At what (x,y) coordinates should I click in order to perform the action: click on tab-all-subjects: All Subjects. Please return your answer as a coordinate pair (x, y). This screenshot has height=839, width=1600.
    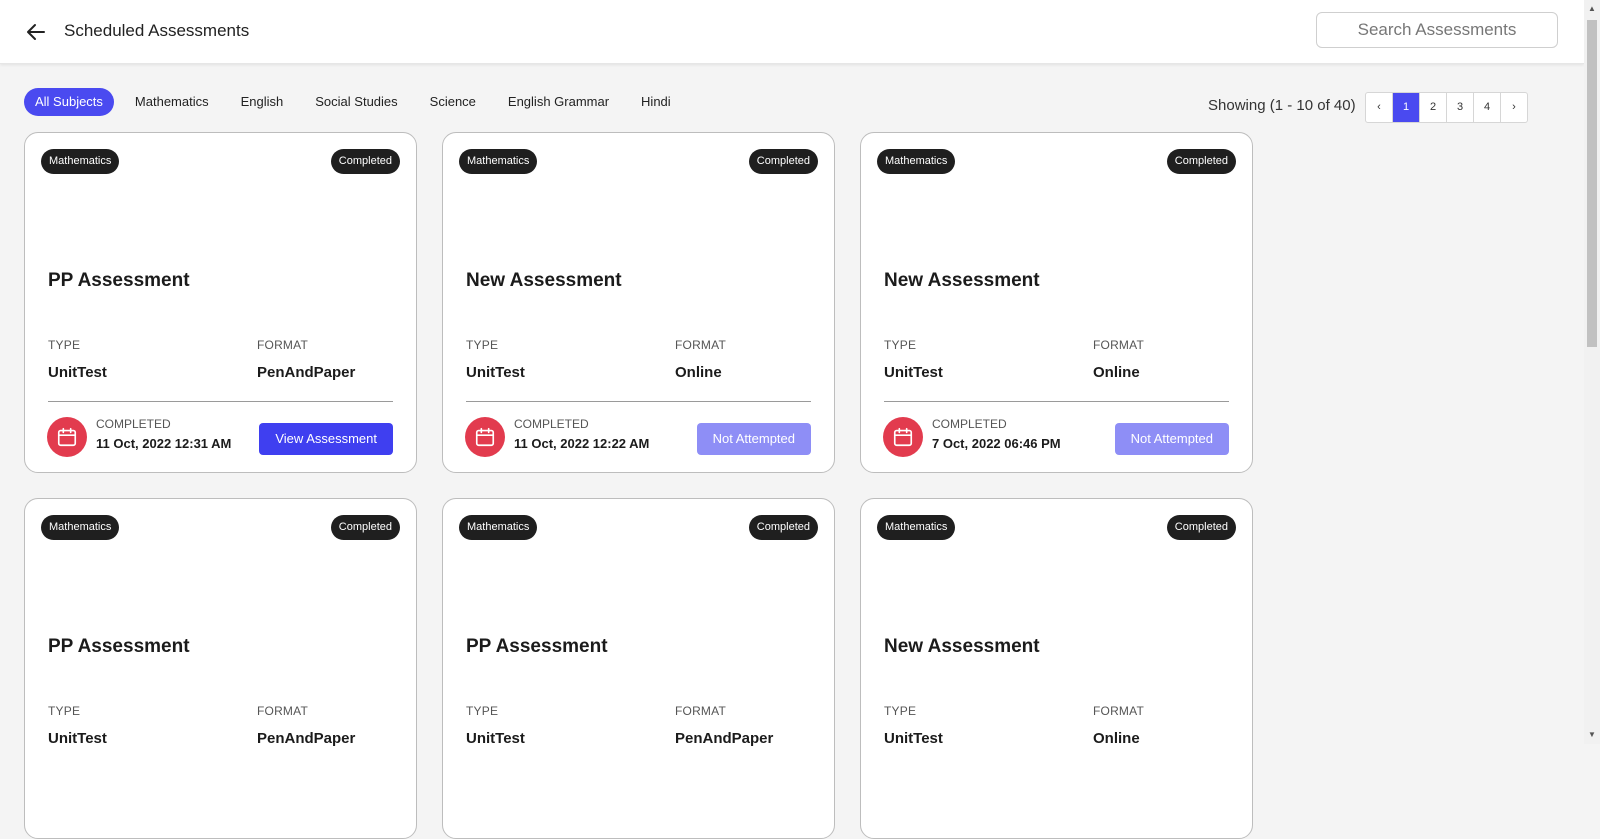
    Looking at the image, I should click on (69, 102).